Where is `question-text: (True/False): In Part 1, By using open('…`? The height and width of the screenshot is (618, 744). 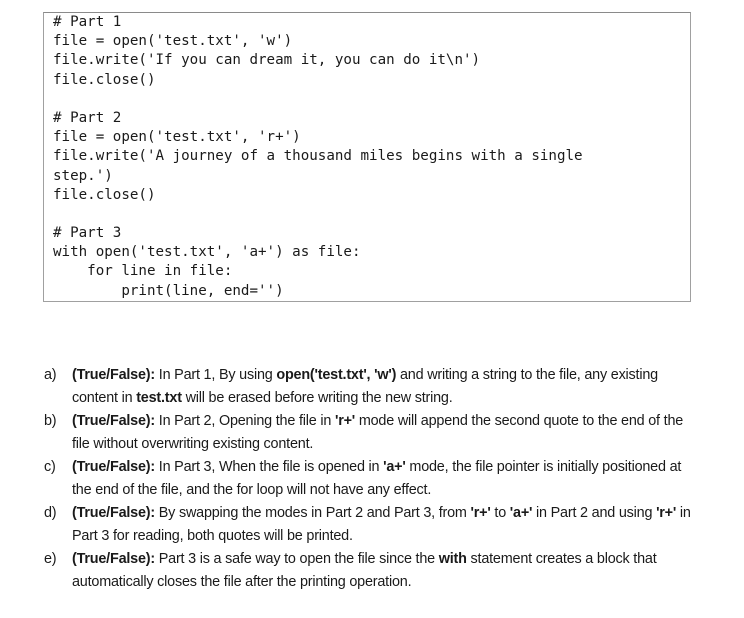
question-text: (True/False): In Part 1, By using open('… is located at coordinates (388, 387).